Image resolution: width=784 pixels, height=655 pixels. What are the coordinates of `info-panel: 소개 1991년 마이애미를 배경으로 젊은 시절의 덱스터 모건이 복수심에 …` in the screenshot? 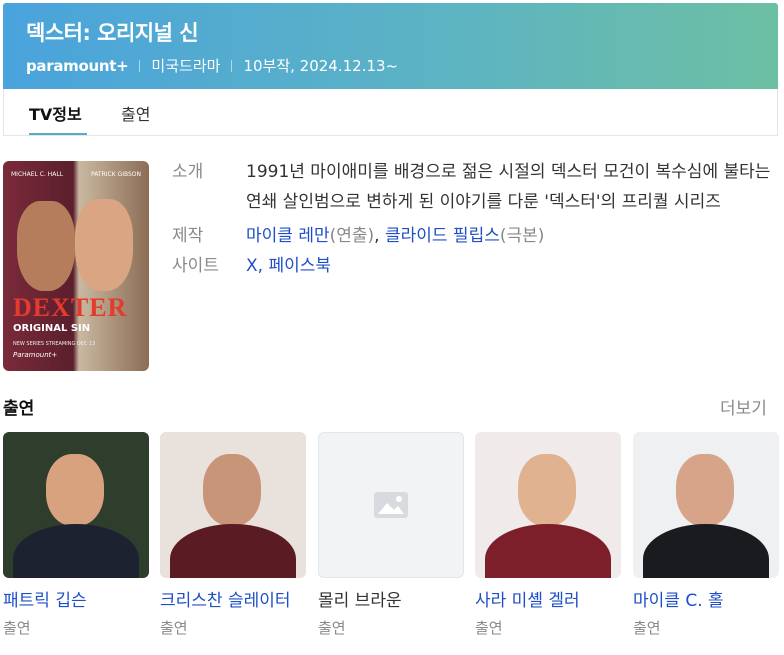 It's located at (472, 219).